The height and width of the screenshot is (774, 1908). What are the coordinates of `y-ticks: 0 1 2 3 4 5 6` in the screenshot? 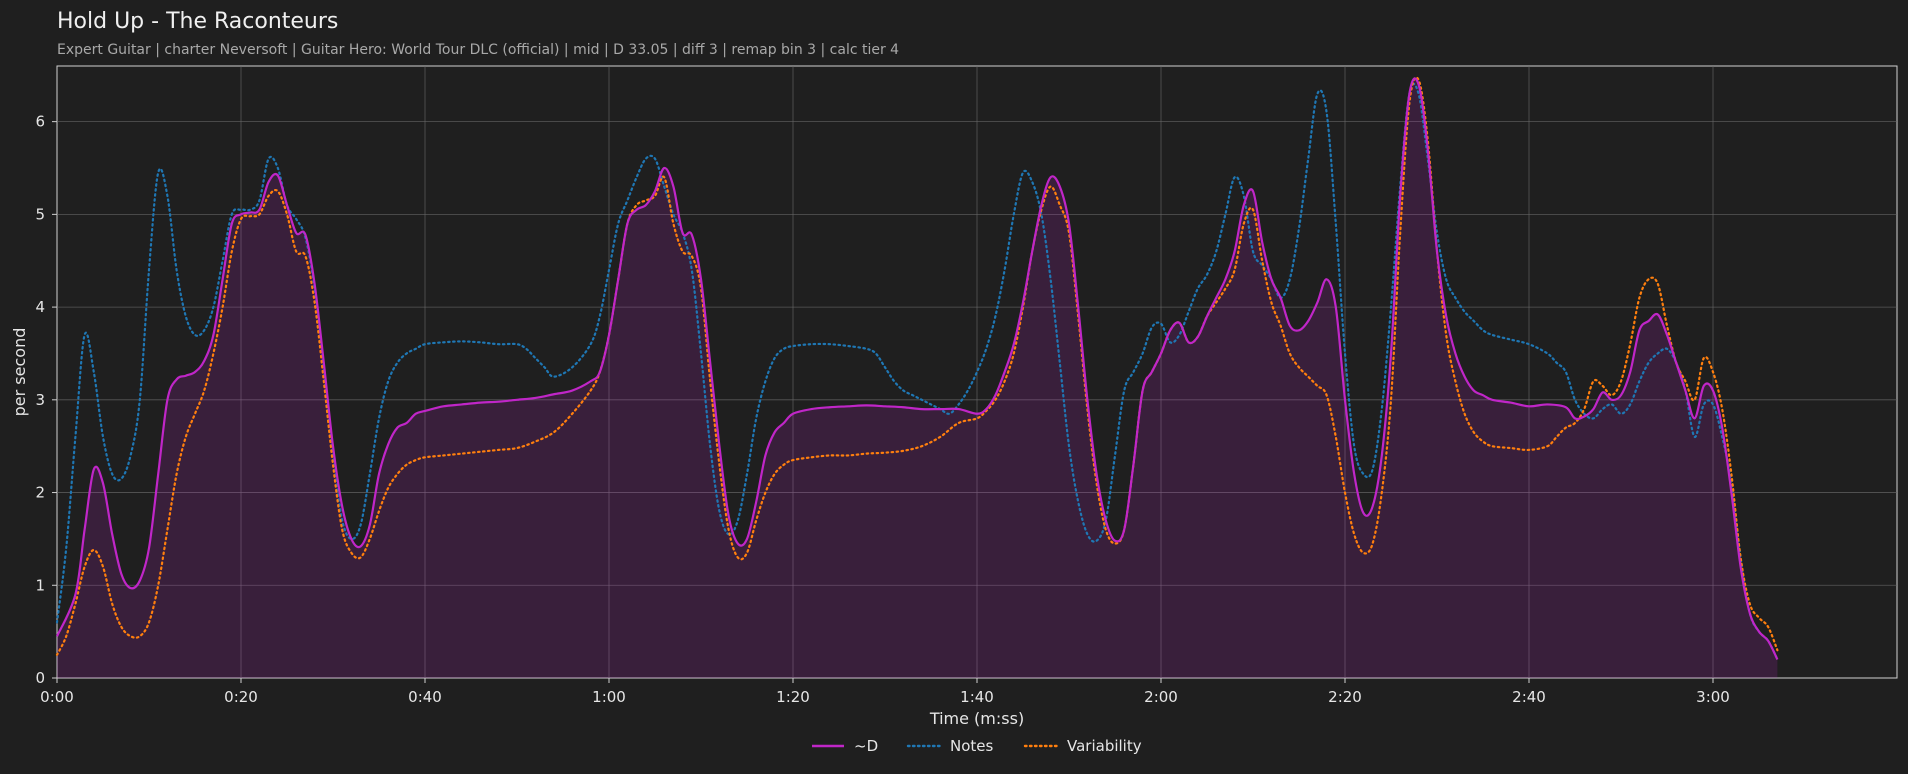 It's located at (46, 400).